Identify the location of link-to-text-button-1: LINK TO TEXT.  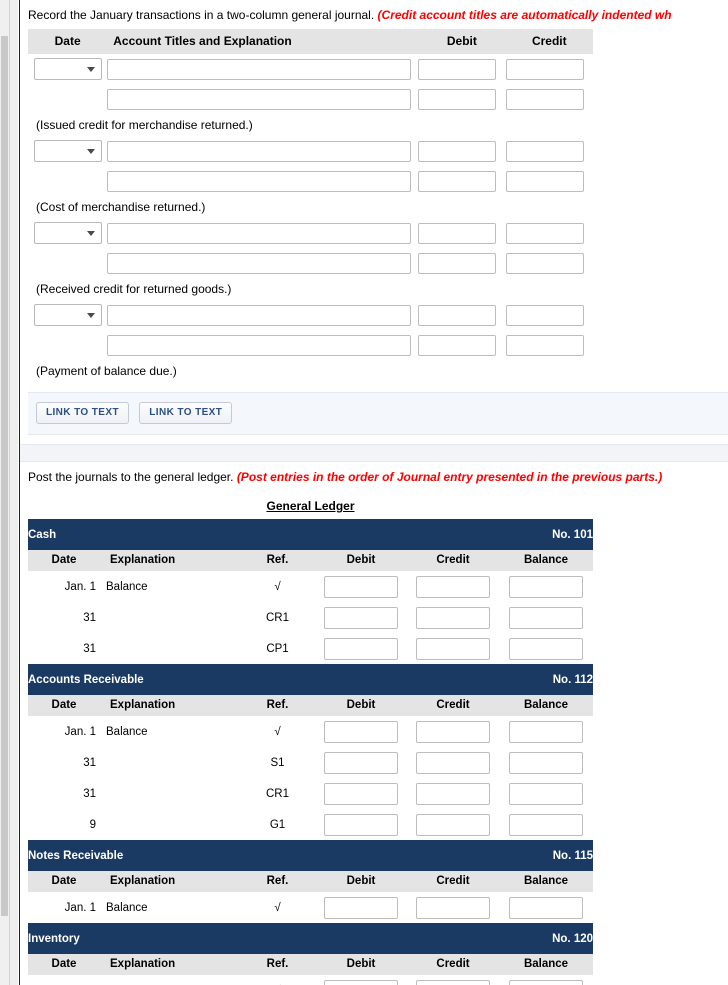
(82, 413).